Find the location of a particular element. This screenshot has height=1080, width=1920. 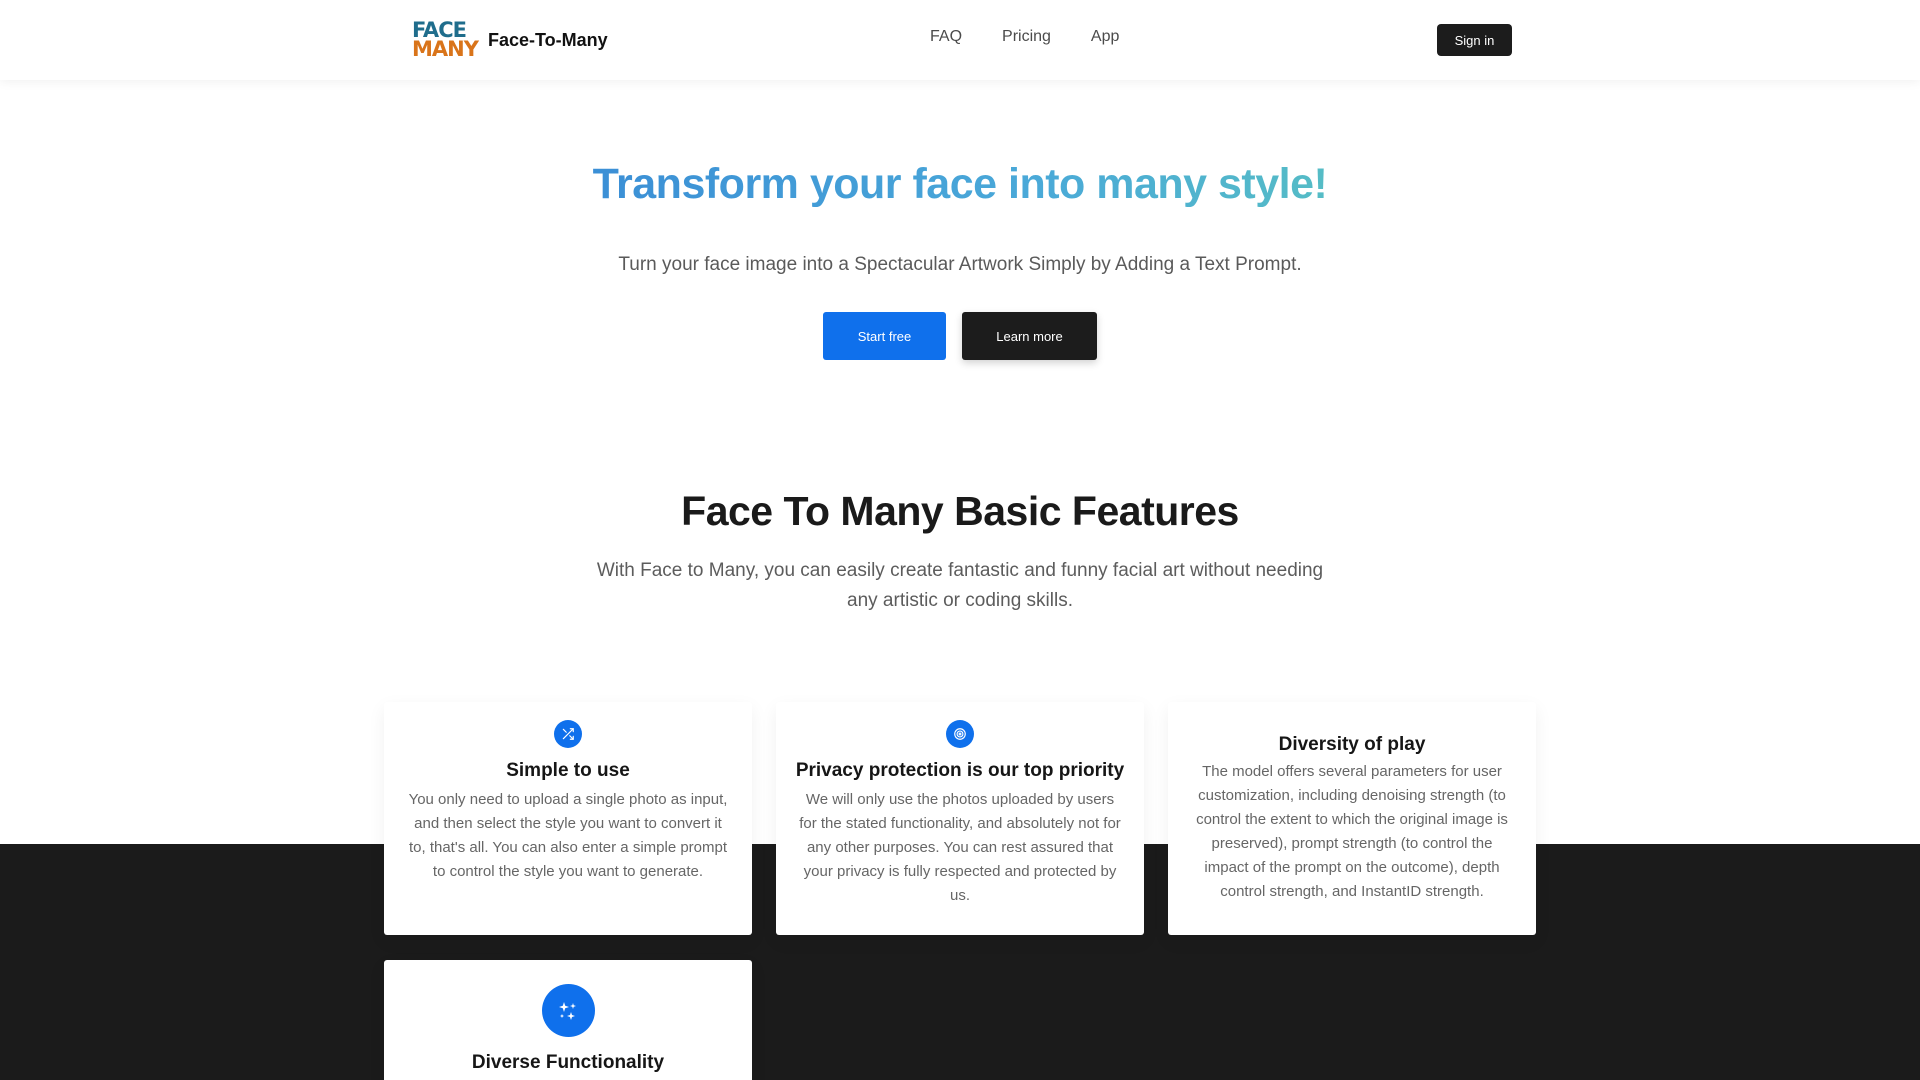

start-free-button: Start free is located at coordinates (884, 336).